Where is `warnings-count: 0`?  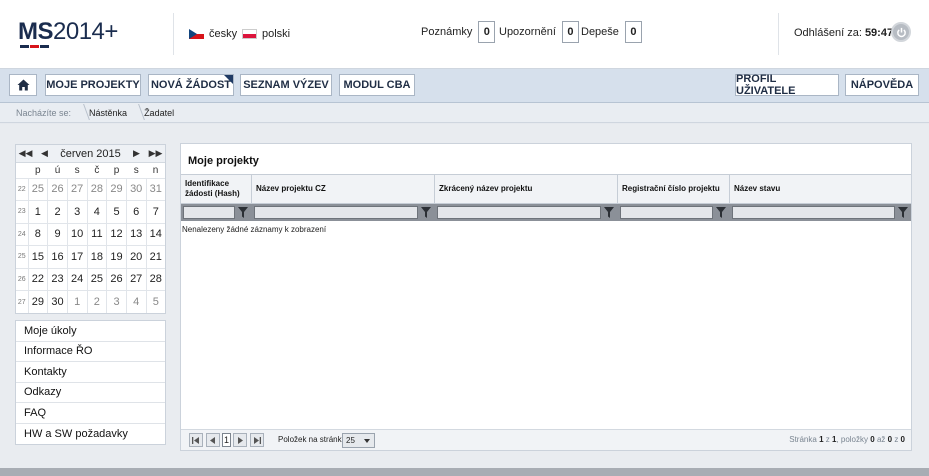
warnings-count: 0 is located at coordinates (570, 32).